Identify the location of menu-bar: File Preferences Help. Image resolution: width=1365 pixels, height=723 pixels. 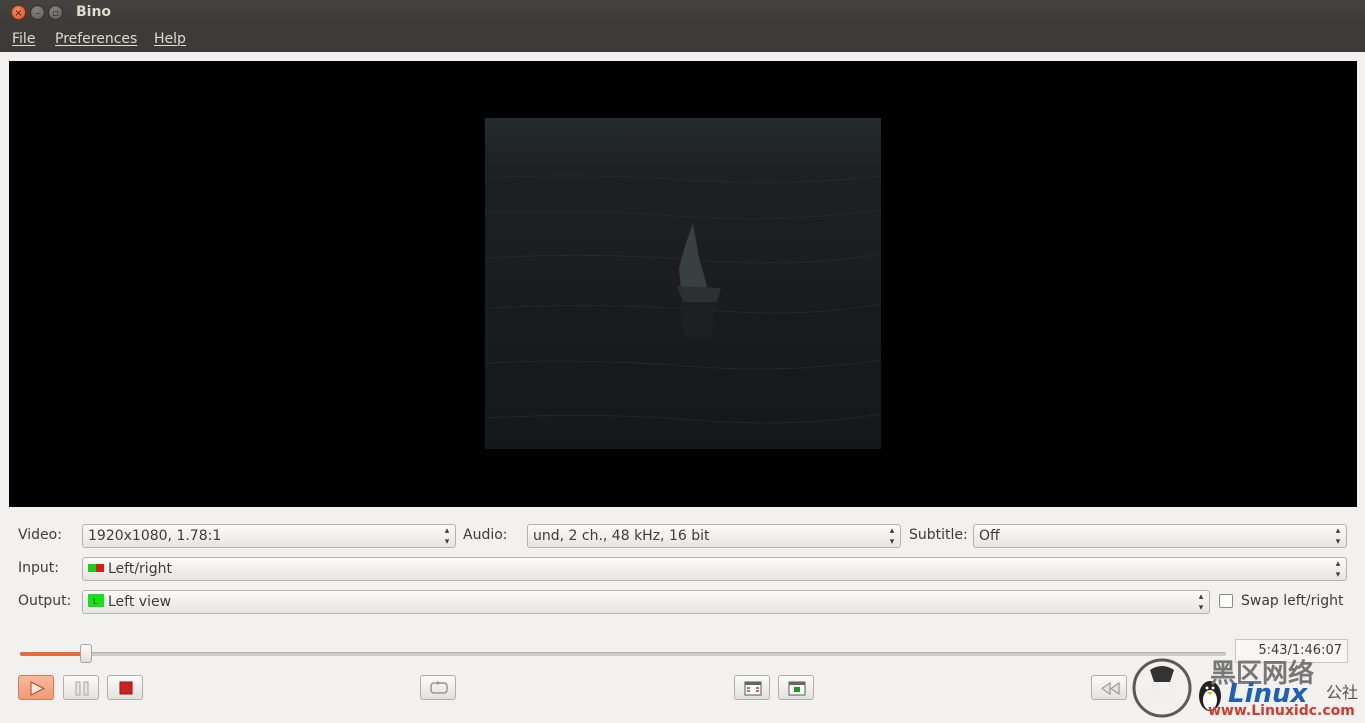
(682, 39).